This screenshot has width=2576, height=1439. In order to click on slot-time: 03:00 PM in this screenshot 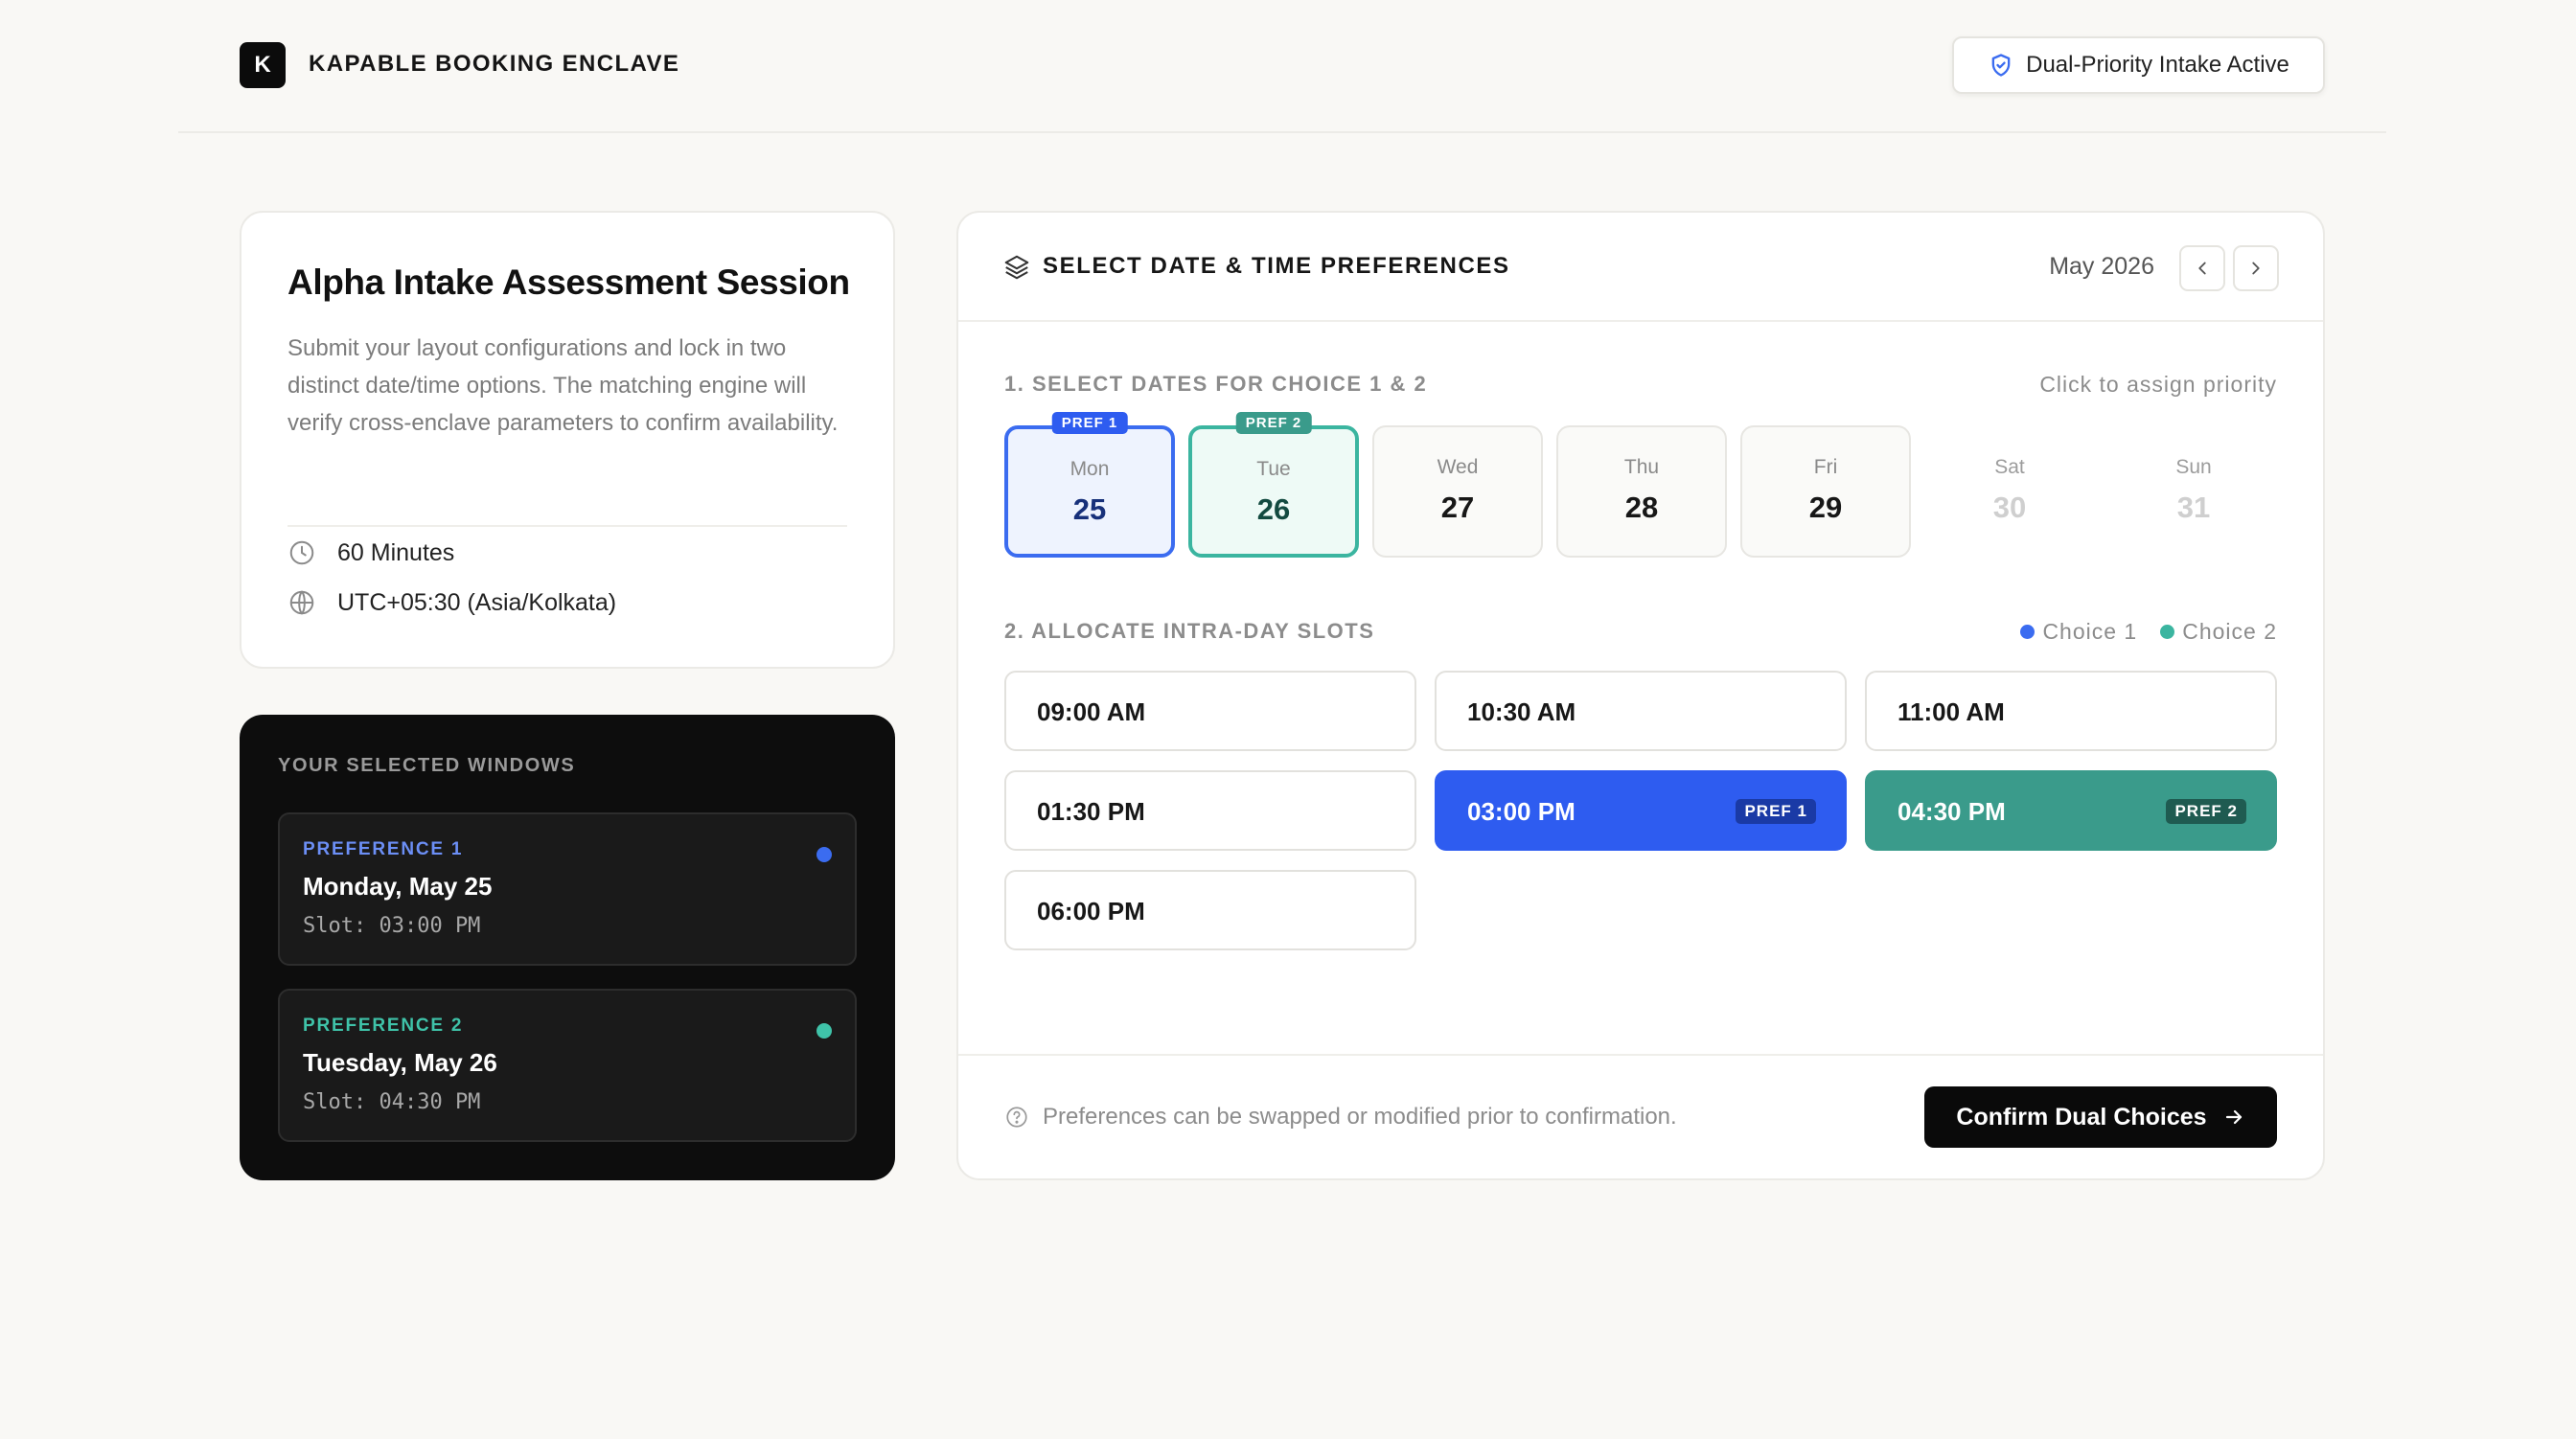, I will do `click(1521, 811)`.